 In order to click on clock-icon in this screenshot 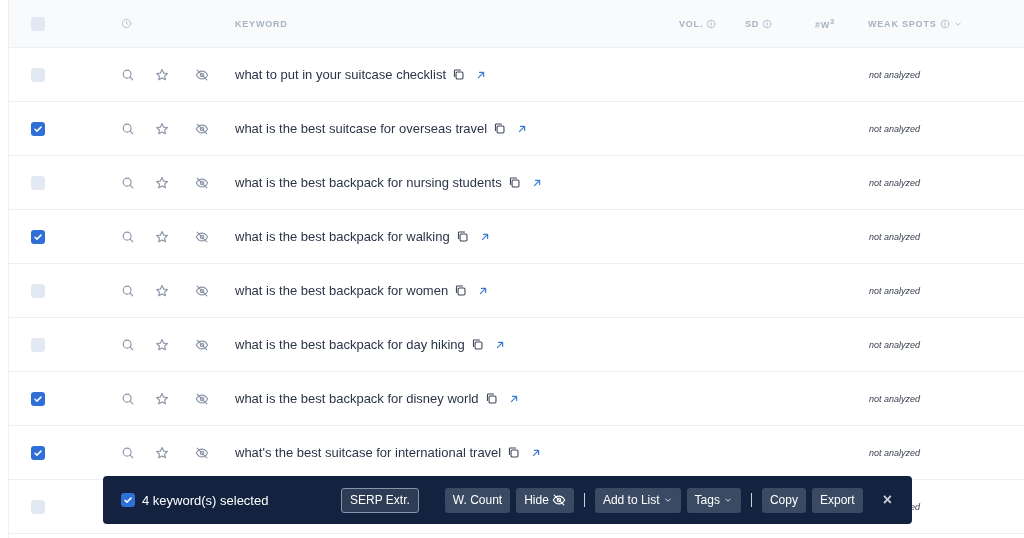, I will do `click(126, 23)`.